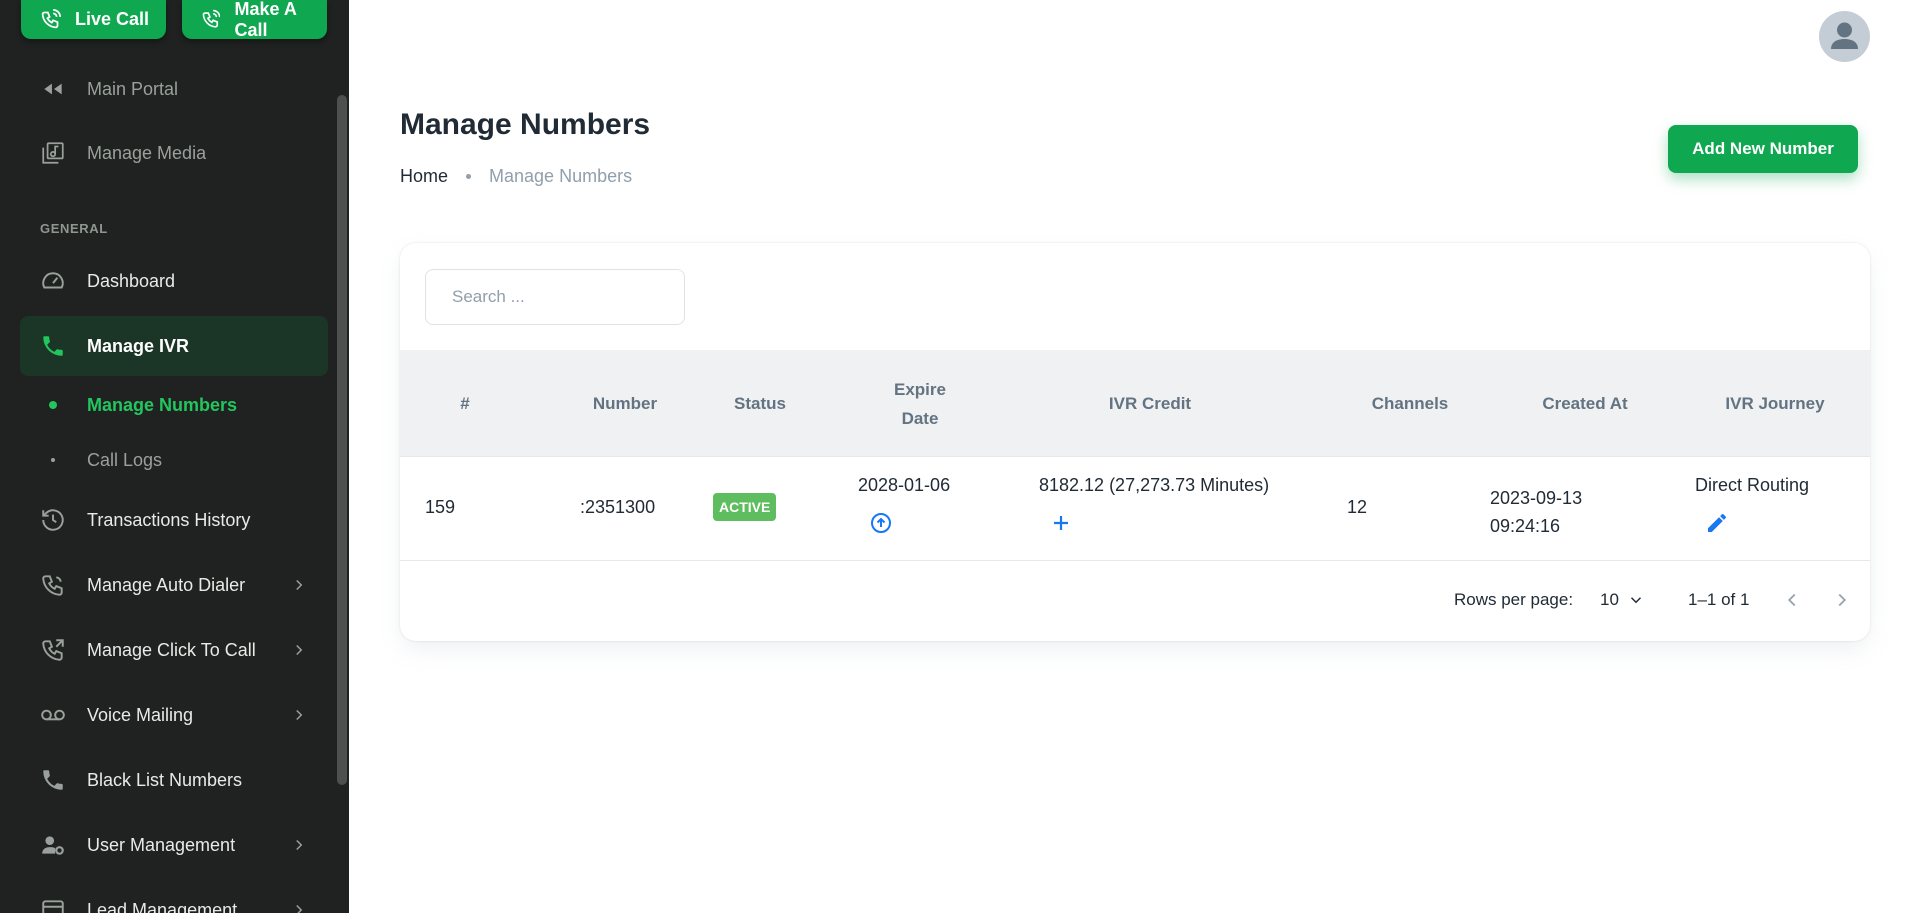 This screenshot has height=913, width=1911. Describe the element at coordinates (53, 281) in the screenshot. I see `dashboard-icon` at that location.